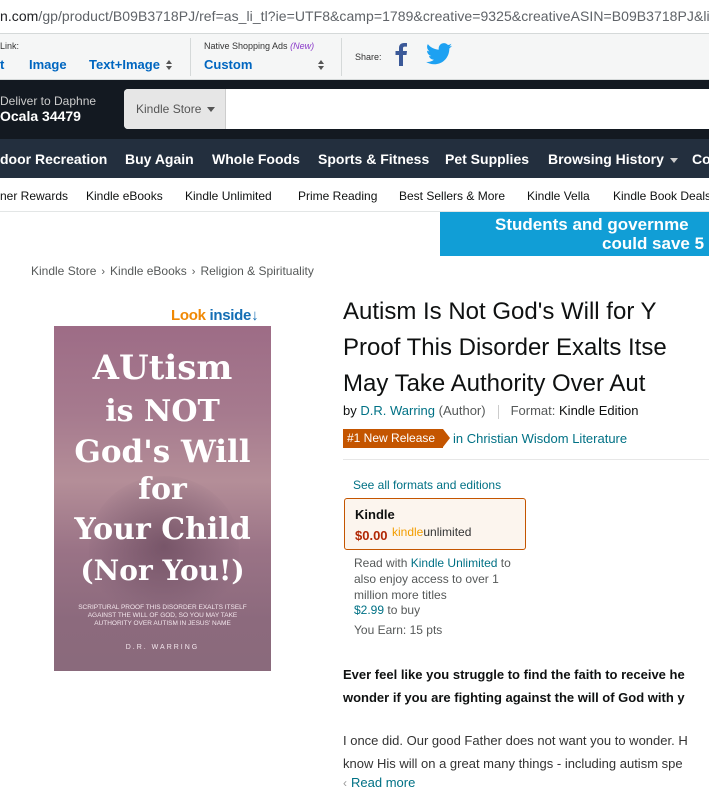 The height and width of the screenshot is (811, 709). I want to click on new-tag: (New), so click(302, 46).